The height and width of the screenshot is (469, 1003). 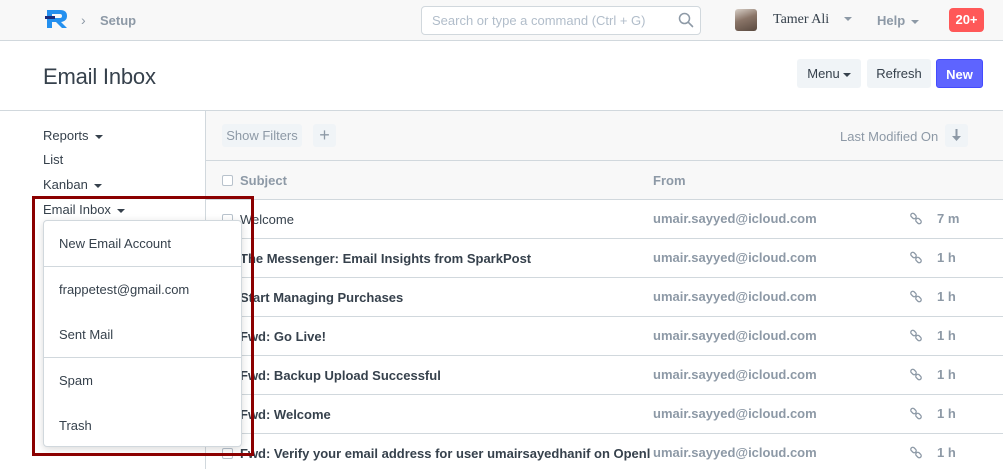 What do you see at coordinates (899, 73) in the screenshot?
I see `refresh-button: Refresh` at bounding box center [899, 73].